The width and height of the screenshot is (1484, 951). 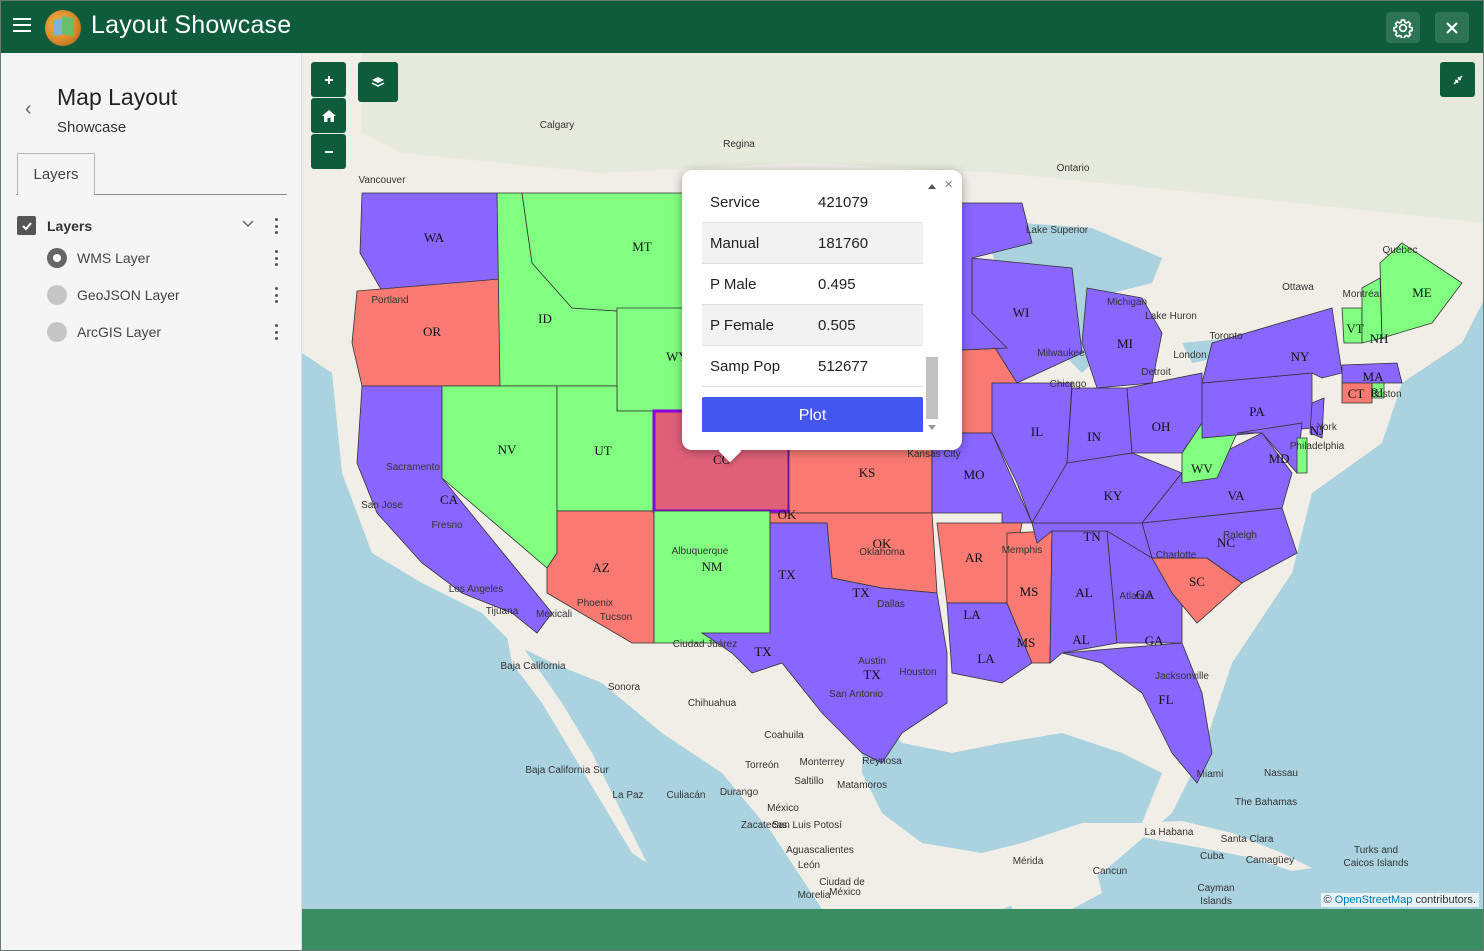 What do you see at coordinates (1399, 250) in the screenshot?
I see `place-label: Québec` at bounding box center [1399, 250].